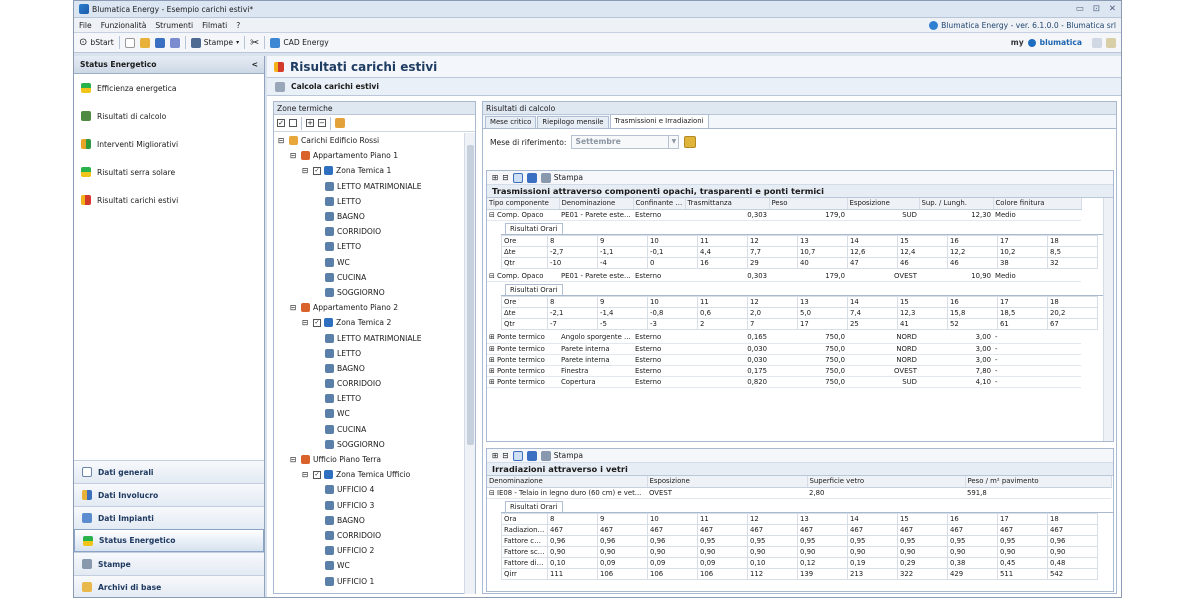  I want to click on sidebar-item-risultati-calcolo: Risultati di calcolo, so click(169, 116).